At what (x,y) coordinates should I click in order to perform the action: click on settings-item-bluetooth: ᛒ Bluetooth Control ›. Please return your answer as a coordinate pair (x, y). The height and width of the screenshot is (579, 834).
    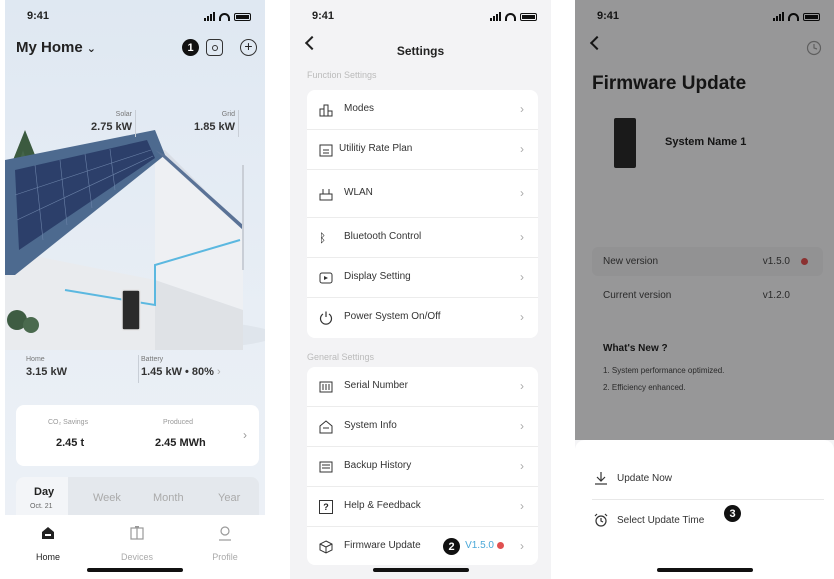
    Looking at the image, I should click on (422, 238).